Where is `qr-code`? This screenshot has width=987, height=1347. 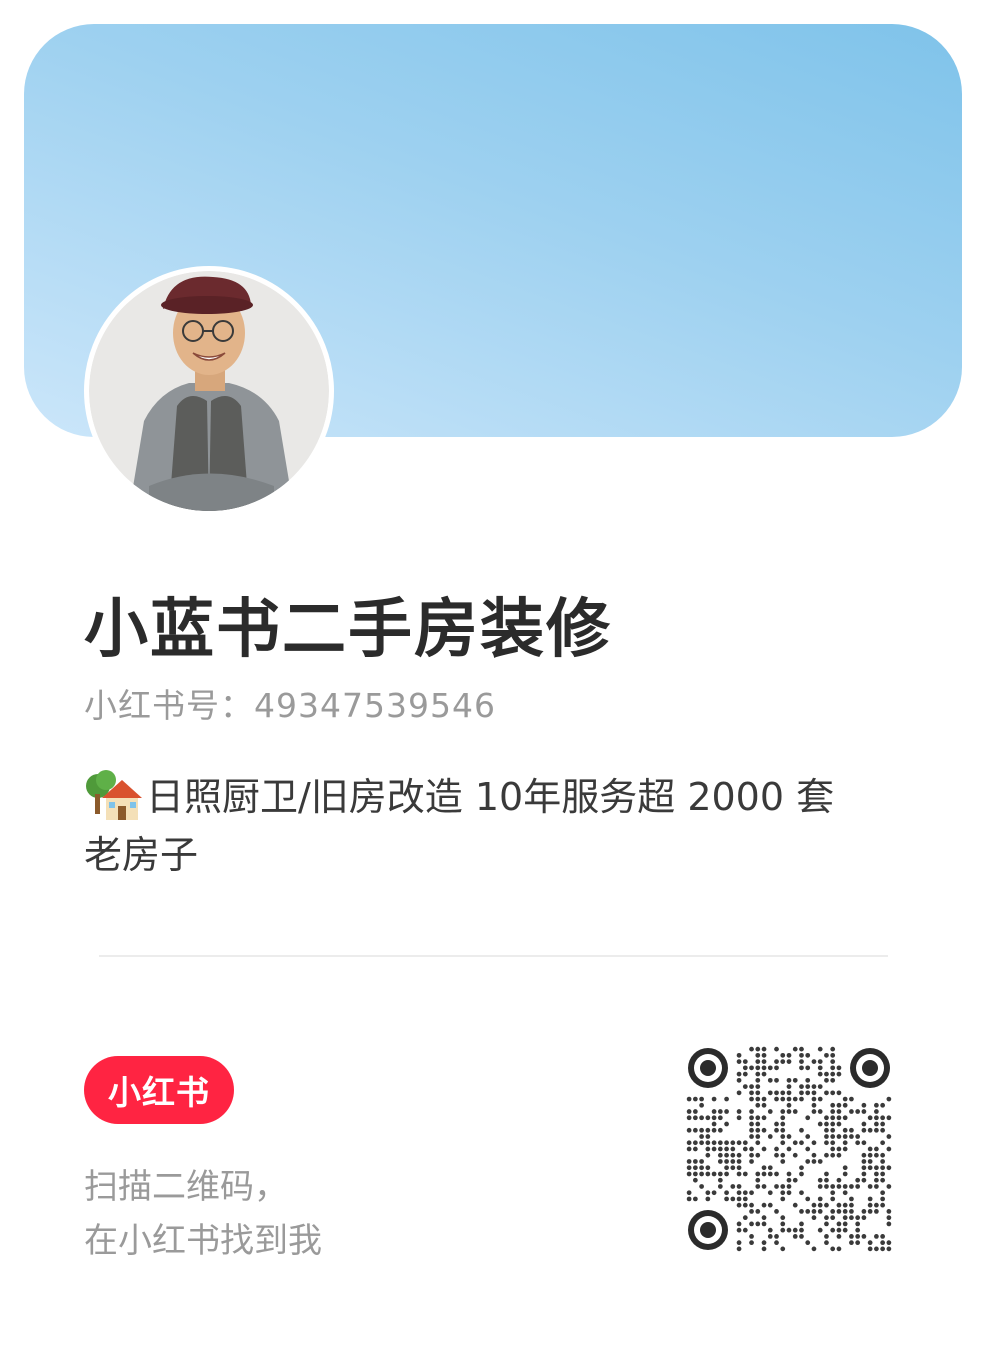 qr-code is located at coordinates (789, 1149).